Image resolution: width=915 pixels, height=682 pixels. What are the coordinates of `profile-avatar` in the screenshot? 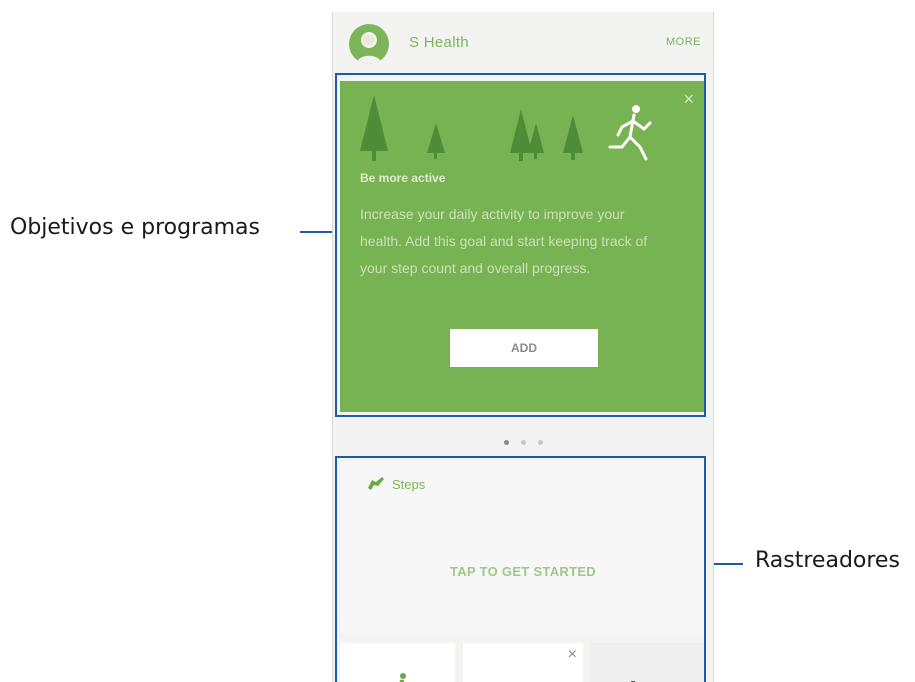 It's located at (369, 44).